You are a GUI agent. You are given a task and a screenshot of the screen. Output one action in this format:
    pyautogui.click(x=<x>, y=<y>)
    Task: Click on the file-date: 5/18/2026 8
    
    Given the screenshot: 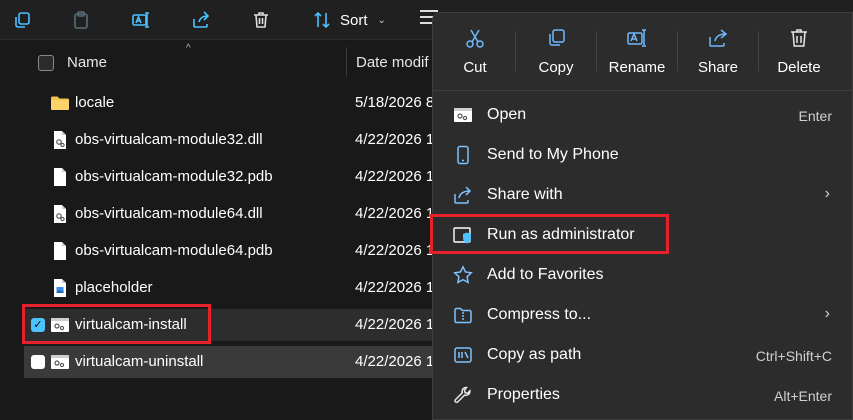 What is the action you would take?
    pyautogui.click(x=395, y=102)
    